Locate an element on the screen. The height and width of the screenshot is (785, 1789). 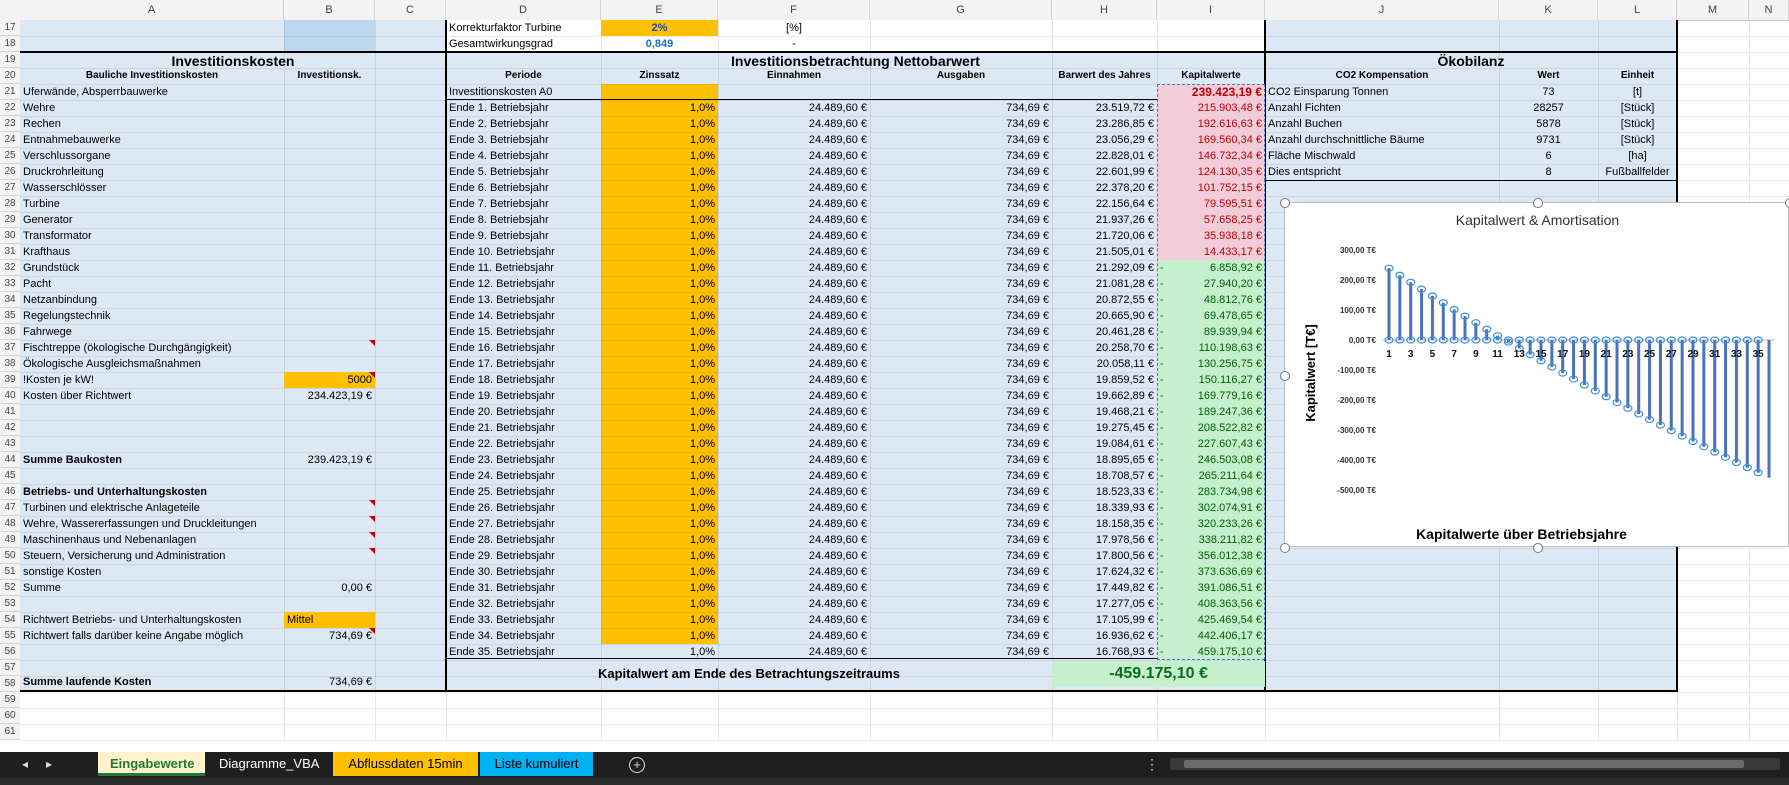
column-header-e: E is located at coordinates (659, 10).